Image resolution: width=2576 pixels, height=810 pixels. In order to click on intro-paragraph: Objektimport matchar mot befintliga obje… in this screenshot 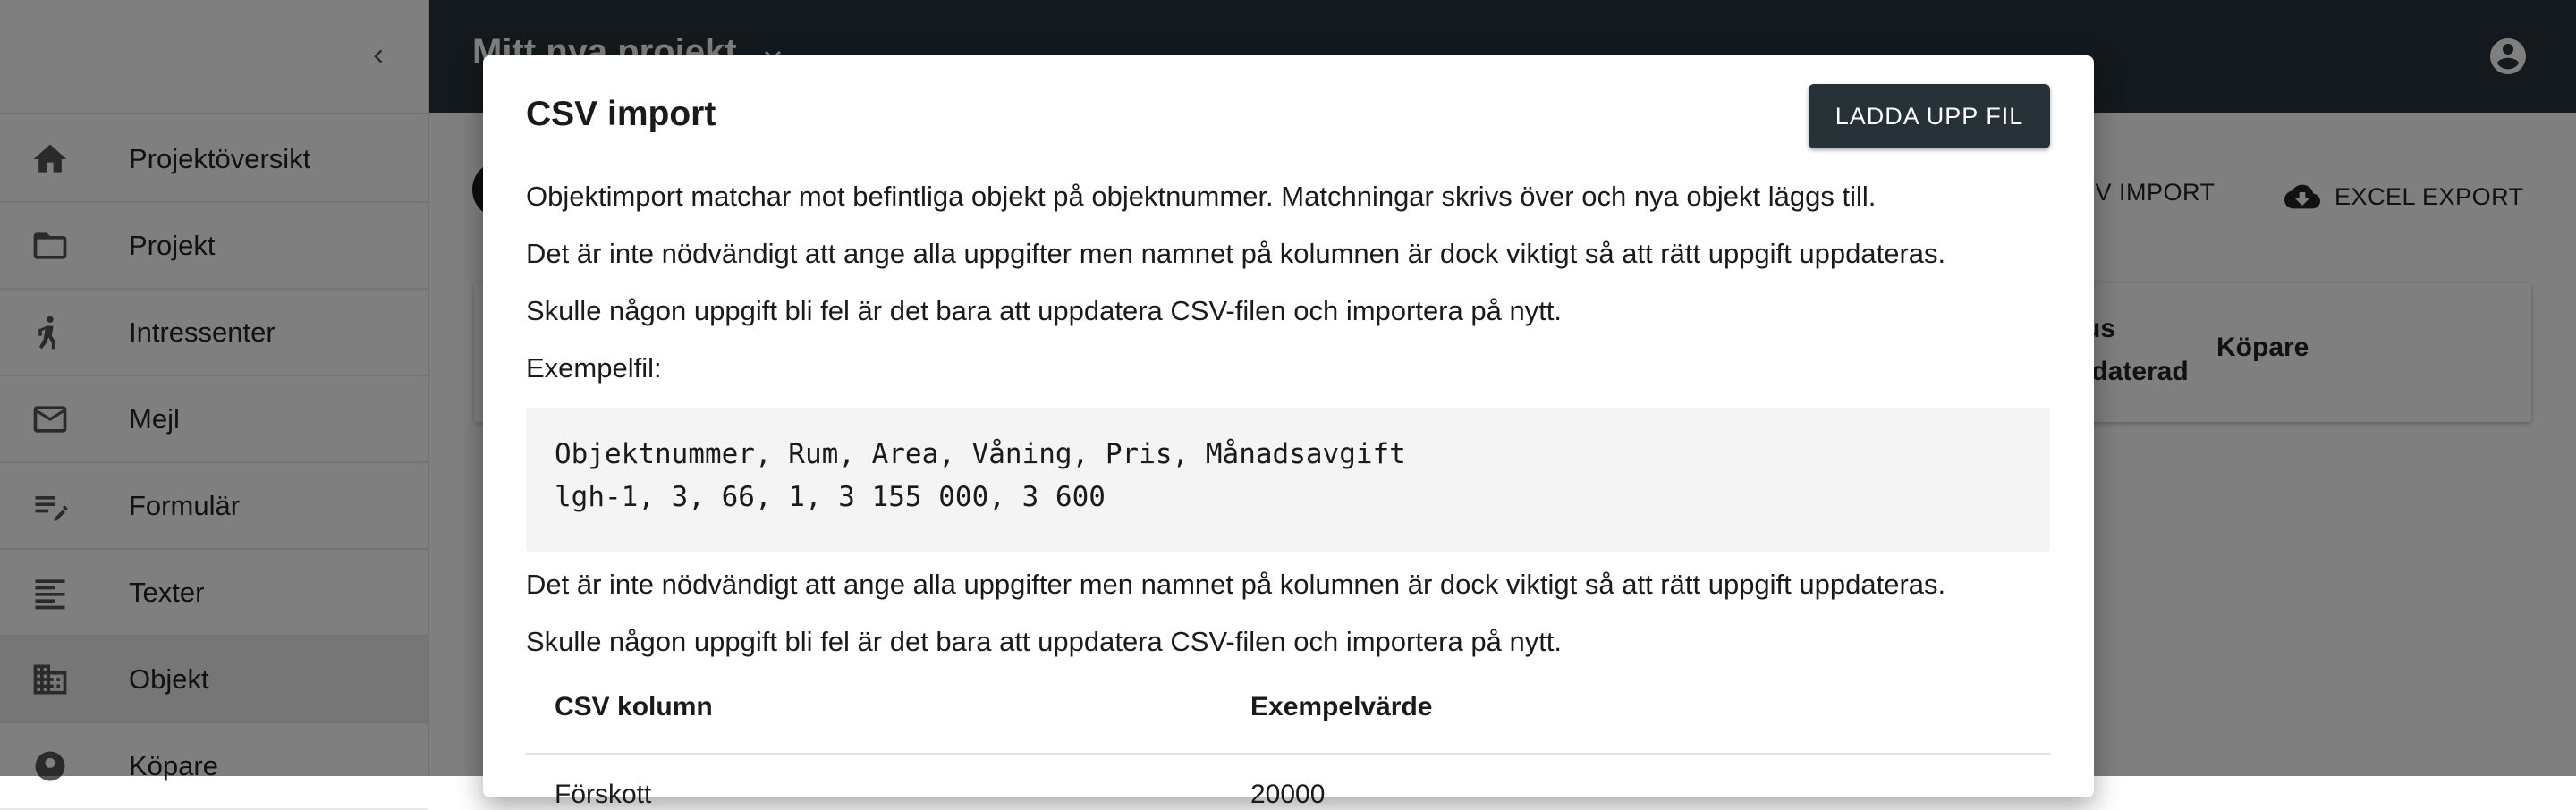, I will do `click(1201, 196)`.